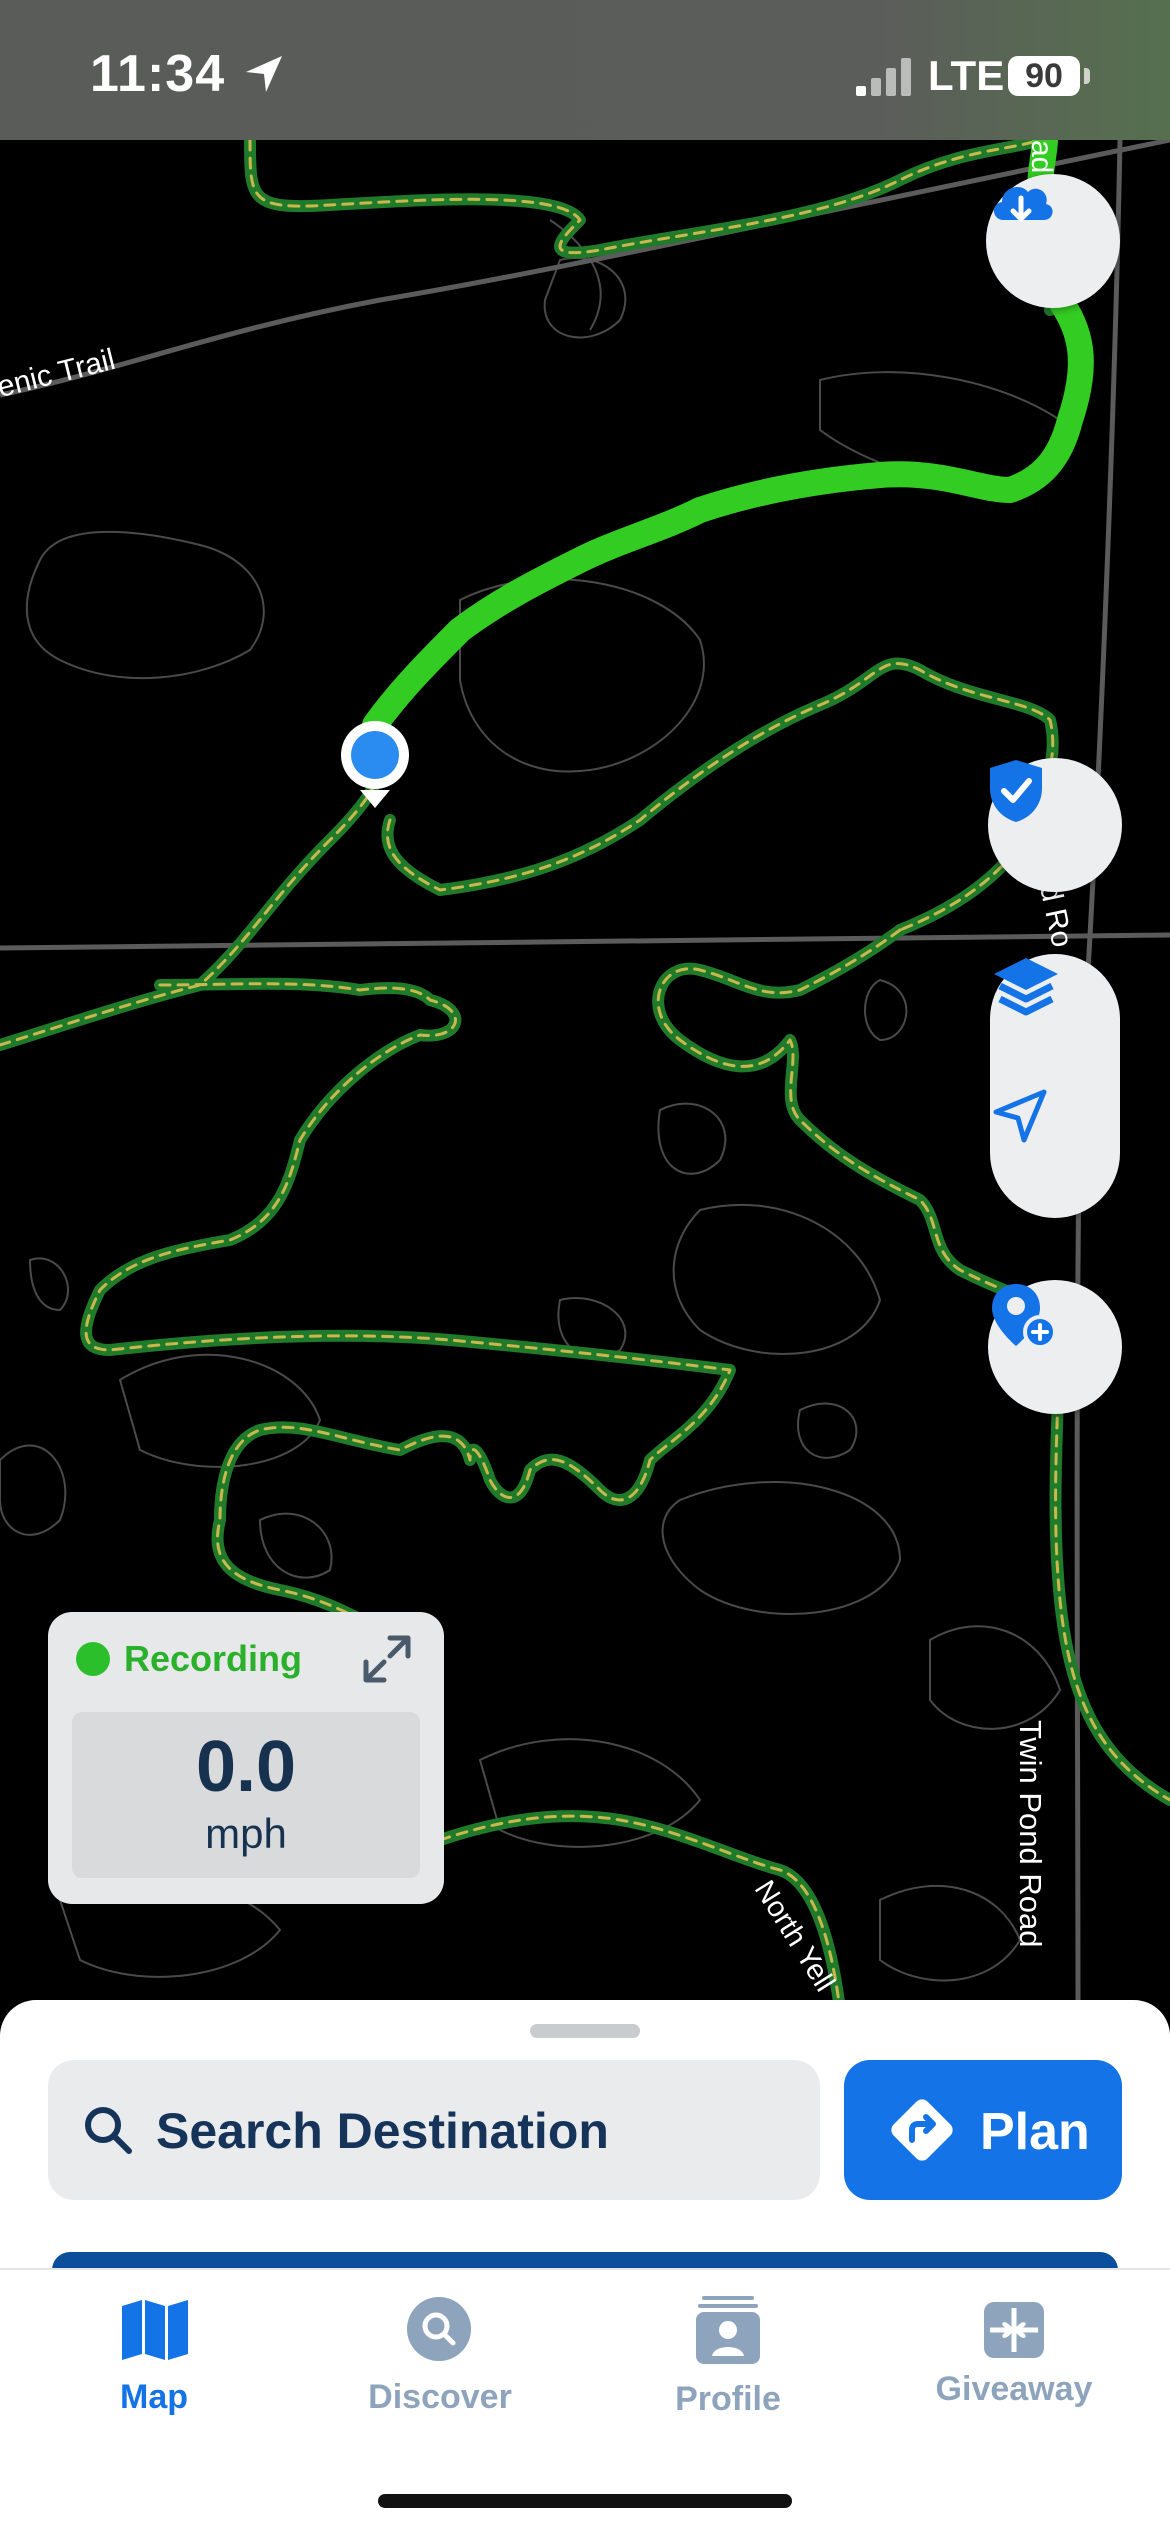 This screenshot has width=1170, height=2534. What do you see at coordinates (1024, 1316) in the screenshot?
I see `add-pin-icon` at bounding box center [1024, 1316].